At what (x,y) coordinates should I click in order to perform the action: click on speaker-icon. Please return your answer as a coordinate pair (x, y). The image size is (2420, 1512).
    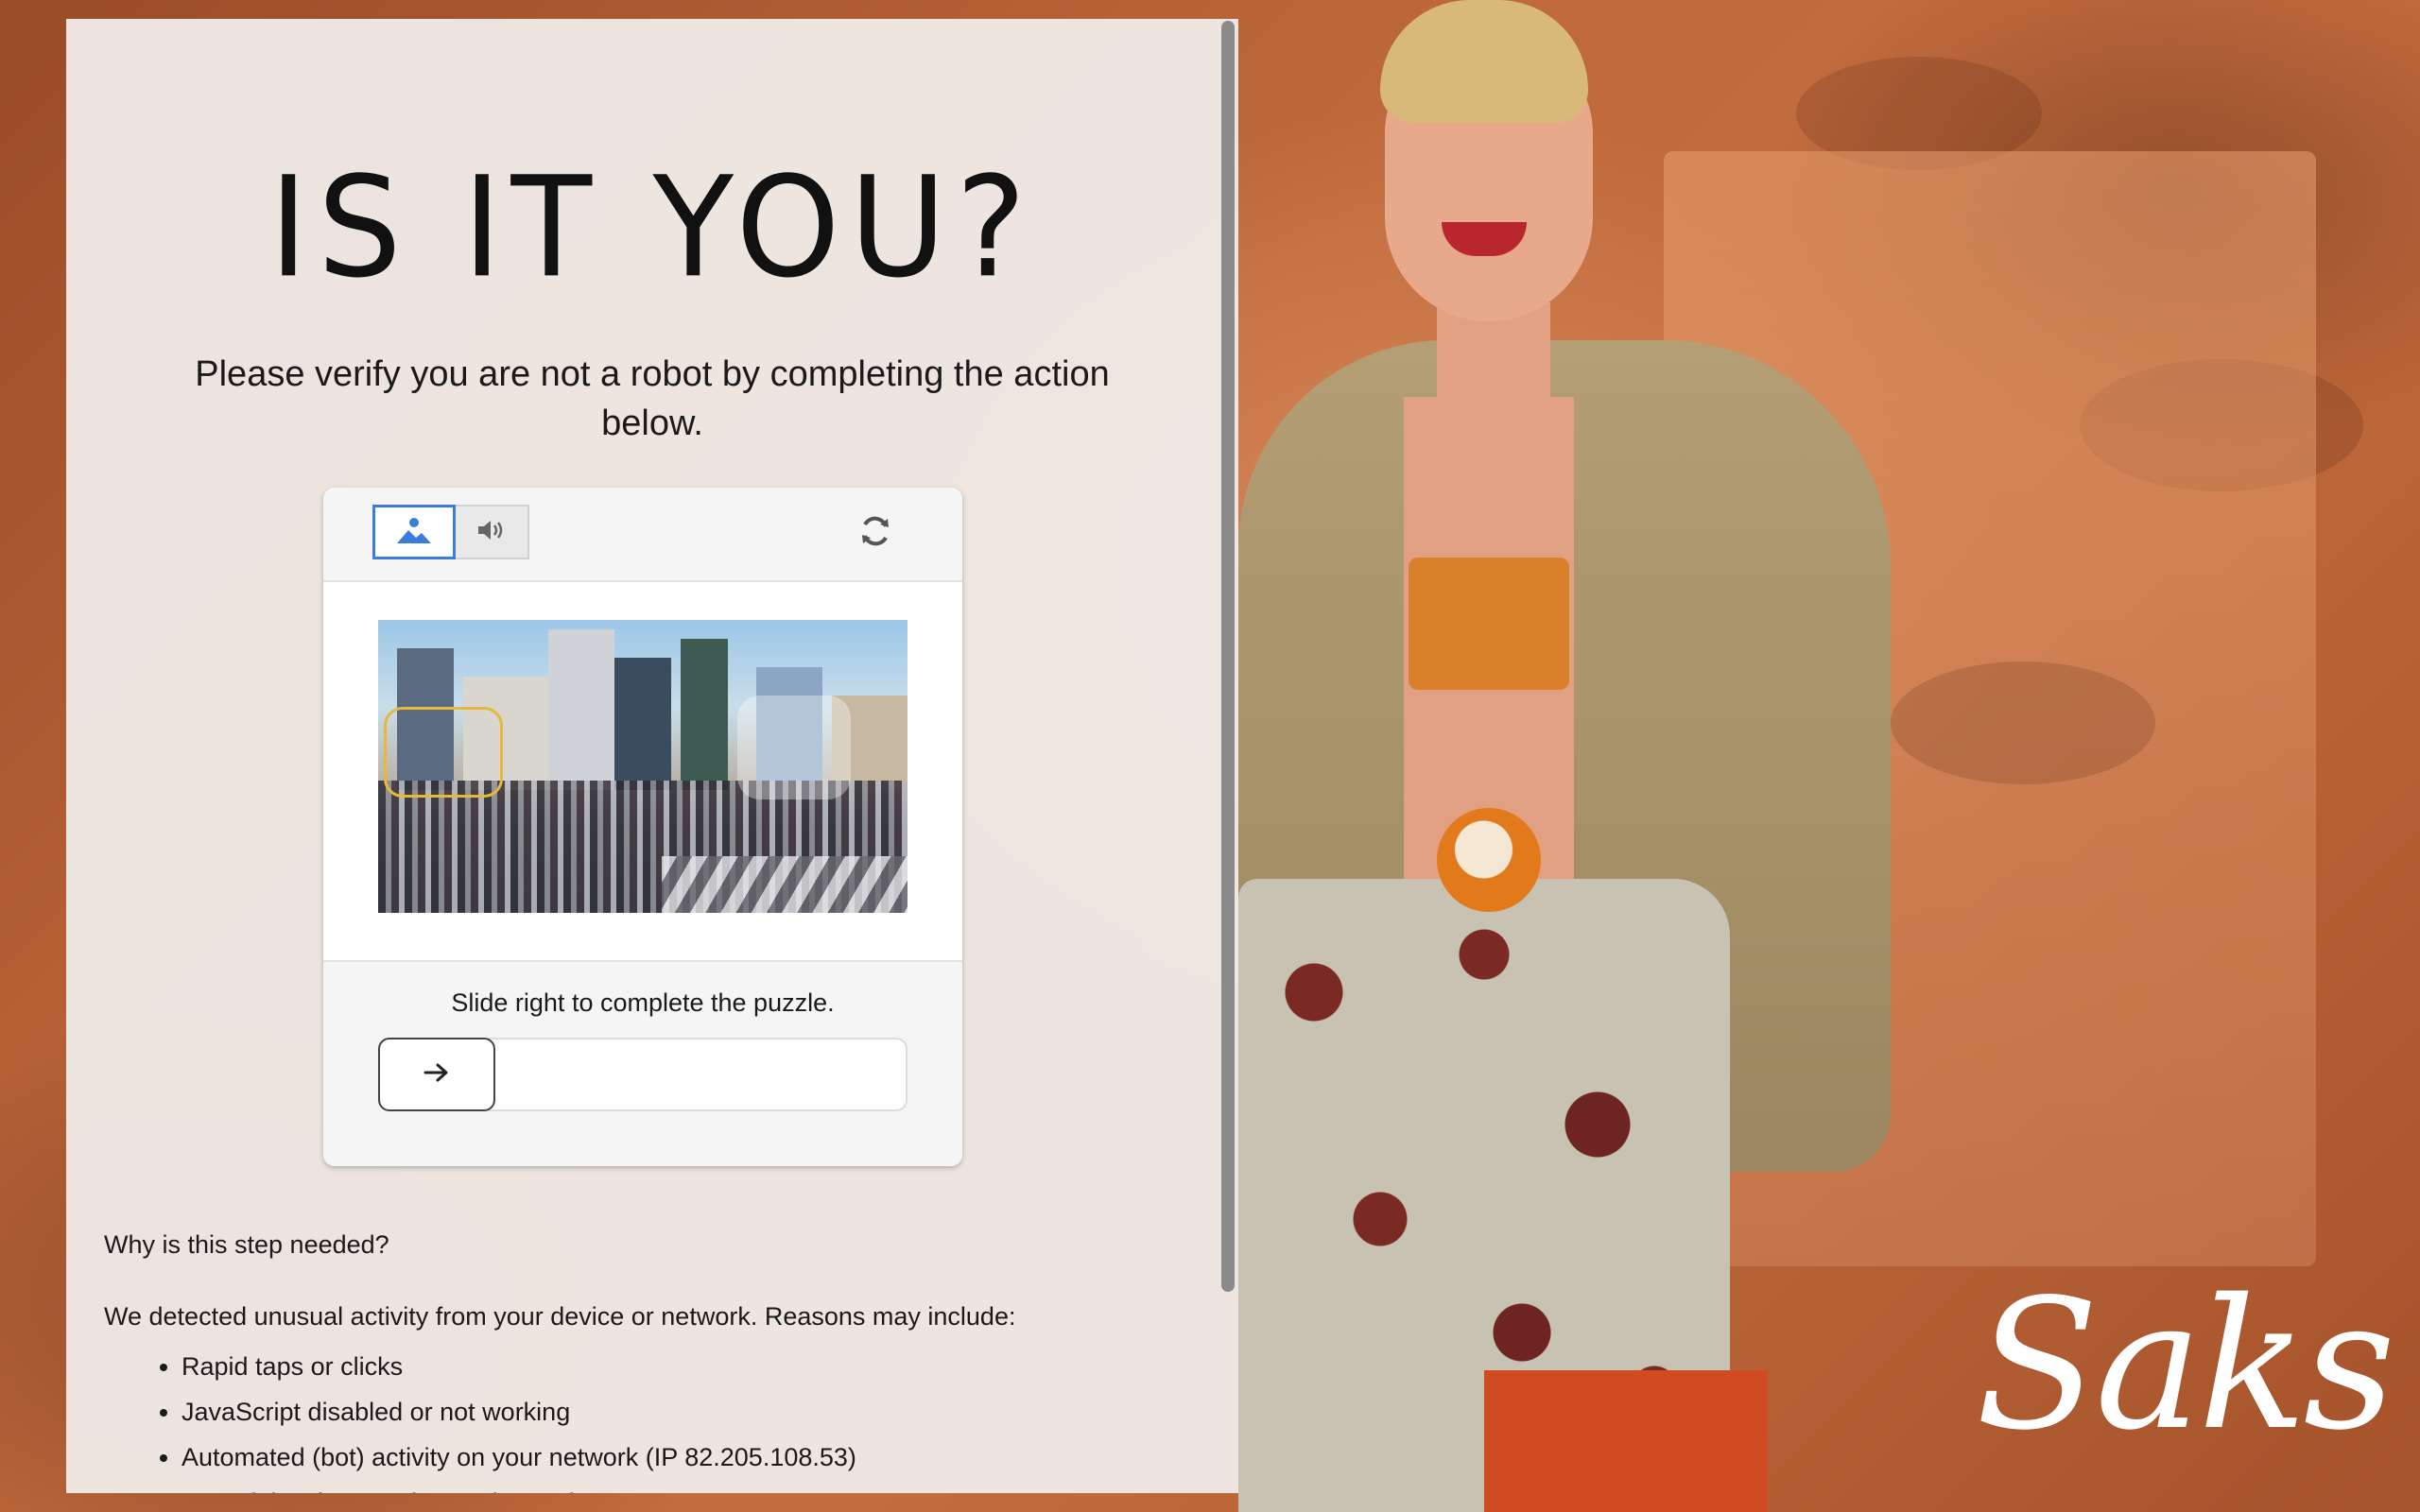
    Looking at the image, I should click on (491, 532).